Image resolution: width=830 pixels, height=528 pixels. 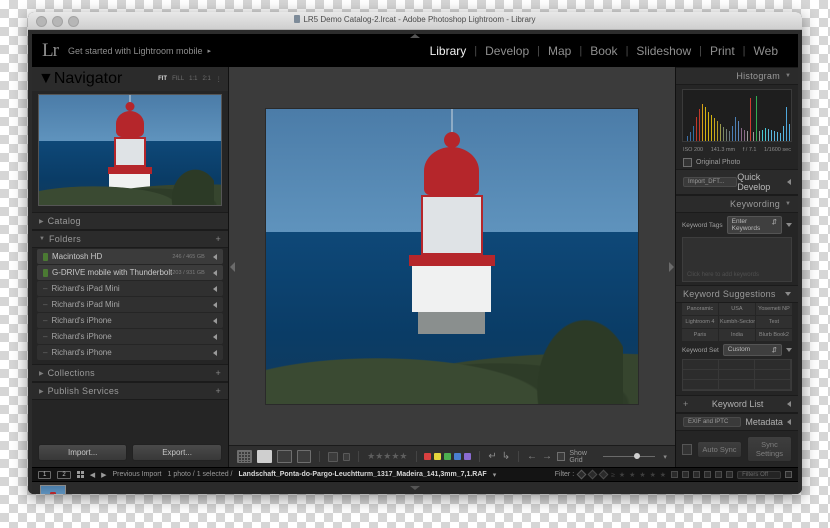 I want to click on color-label-blue, so click(x=458, y=456).